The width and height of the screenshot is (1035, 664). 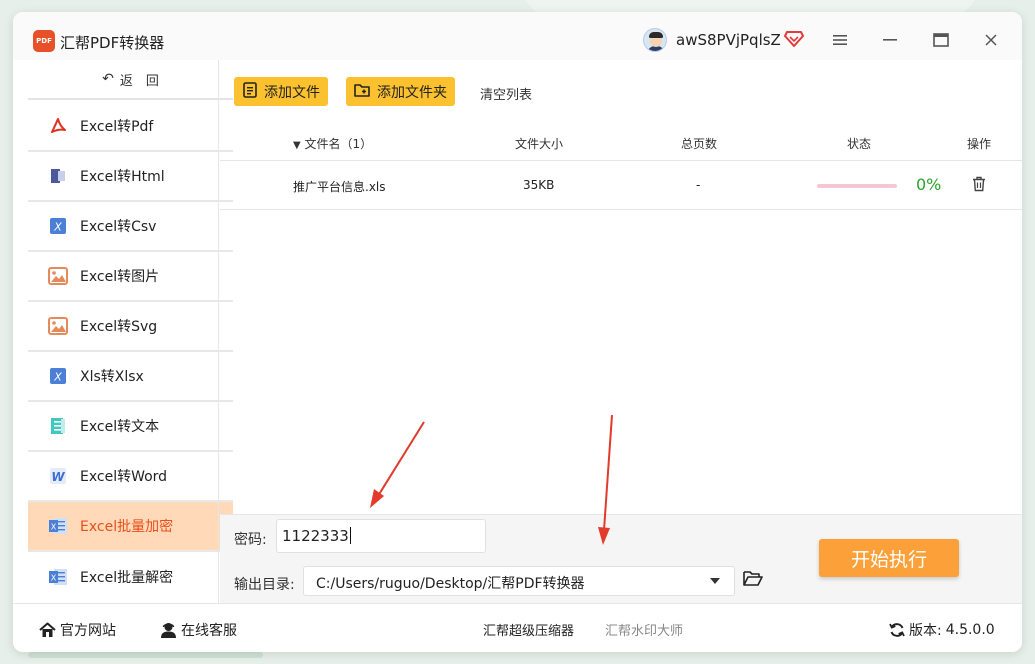 What do you see at coordinates (119, 327) in the screenshot?
I see `sidebar-item-label: Excel转Svg` at bounding box center [119, 327].